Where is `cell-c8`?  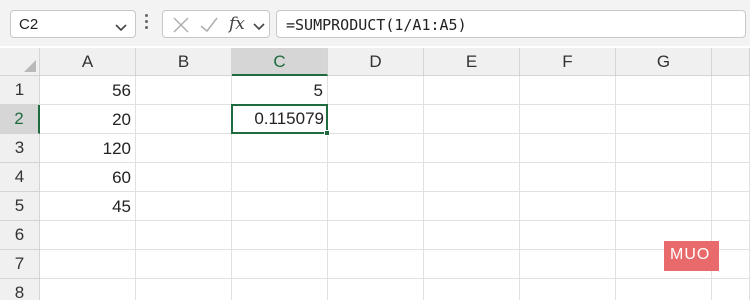 cell-c8 is located at coordinates (280, 289).